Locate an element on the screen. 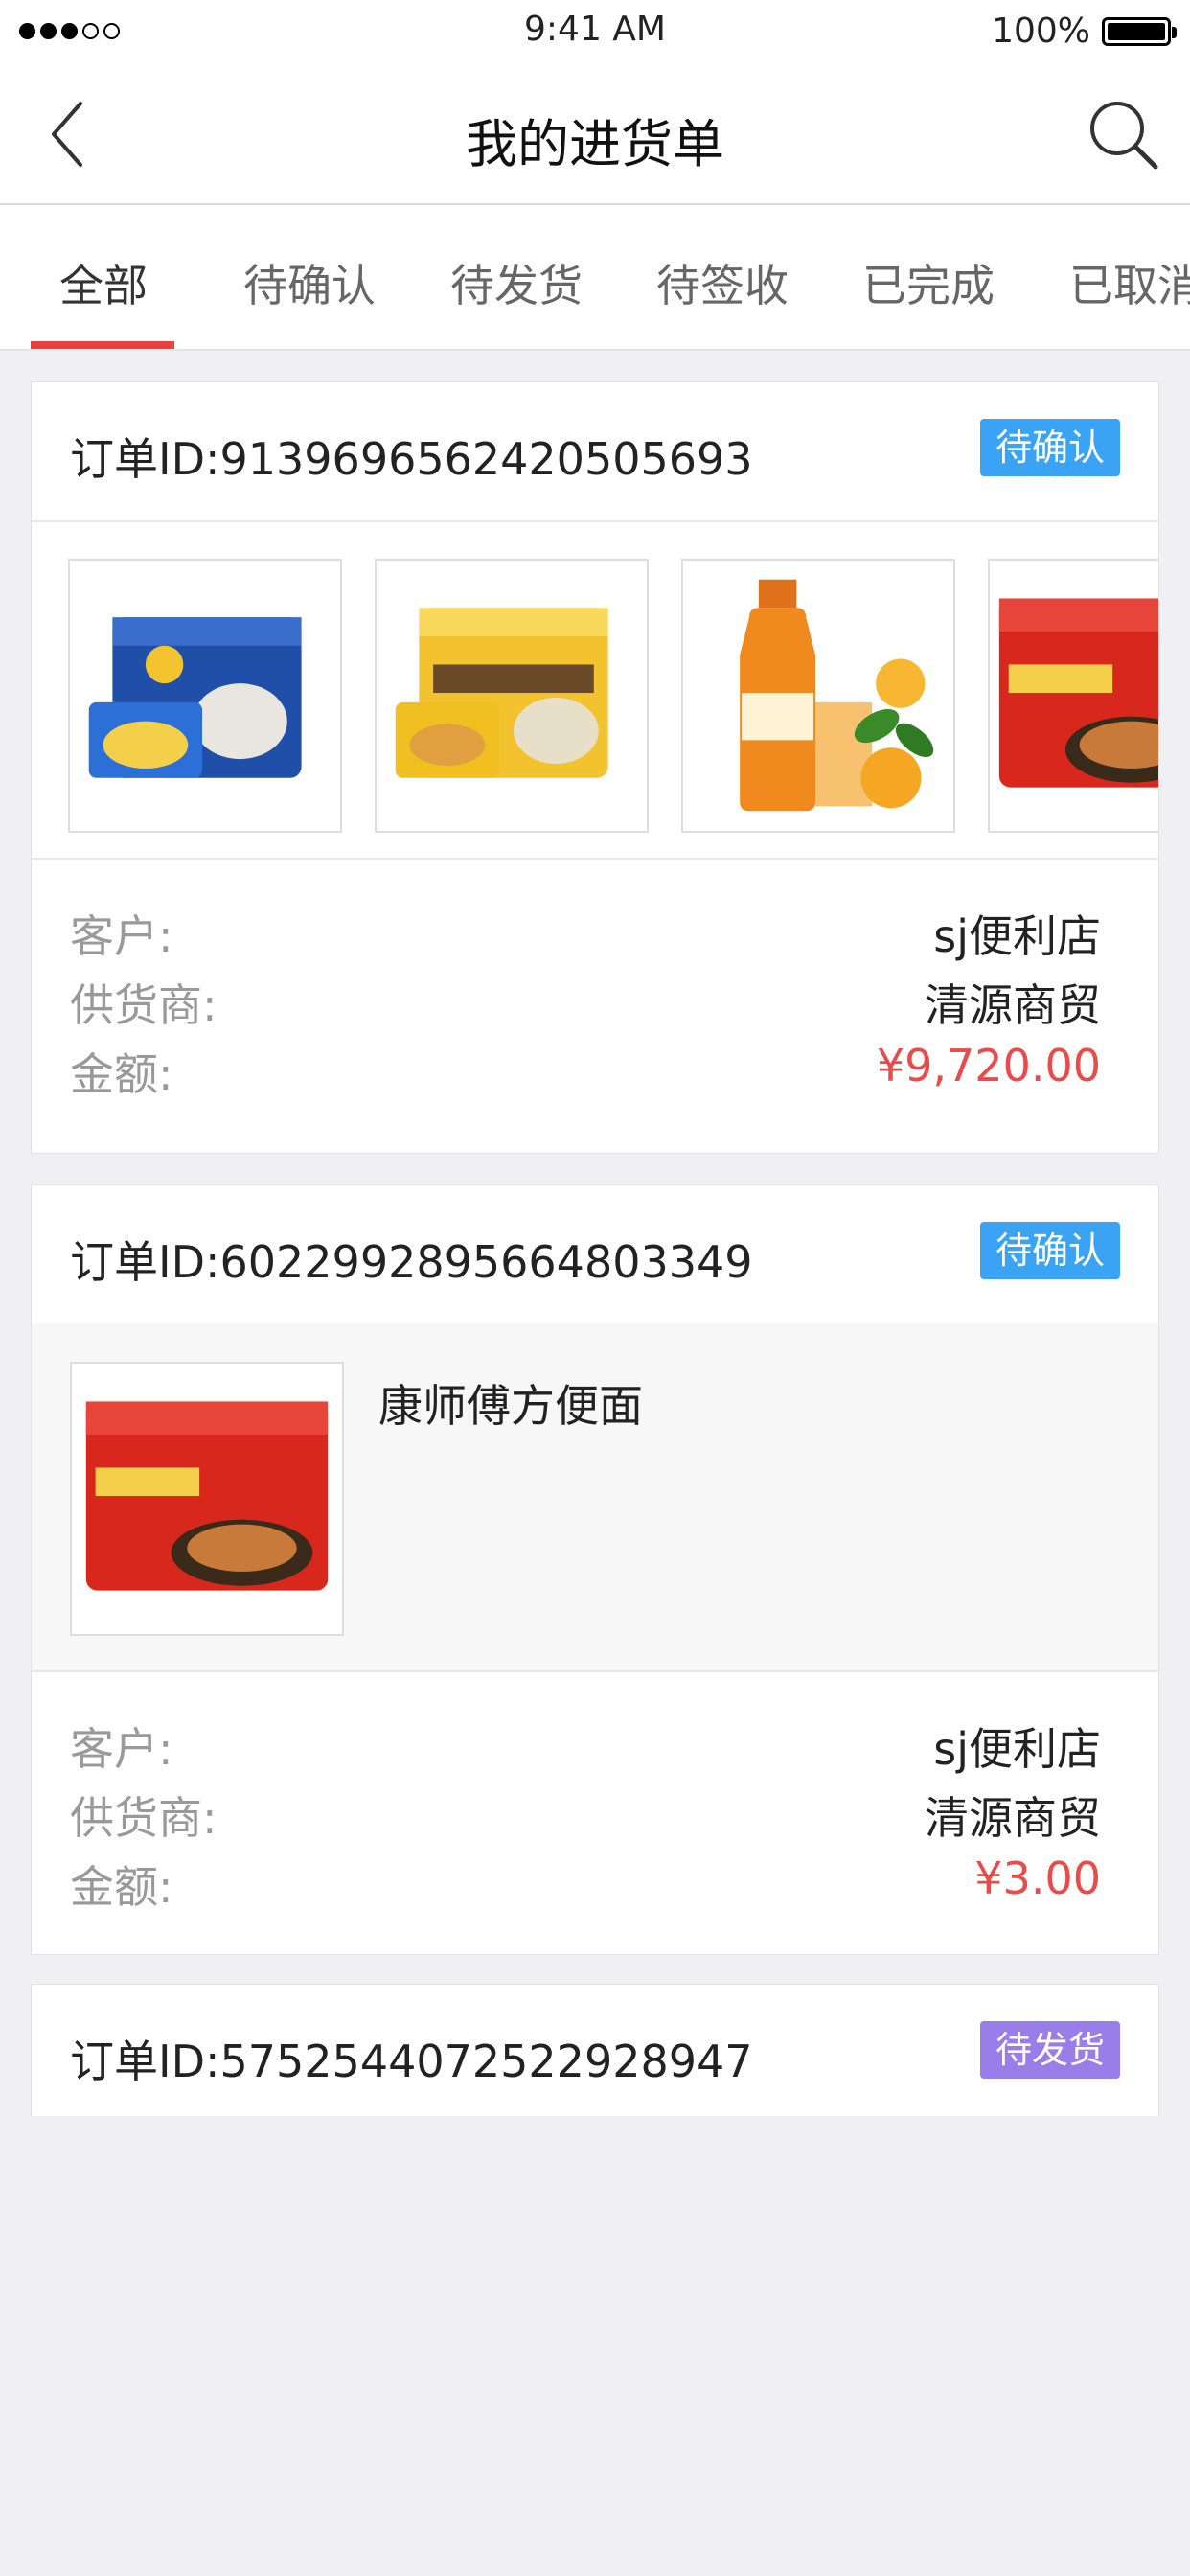  battery-indicator: 100% is located at coordinates (1084, 31).